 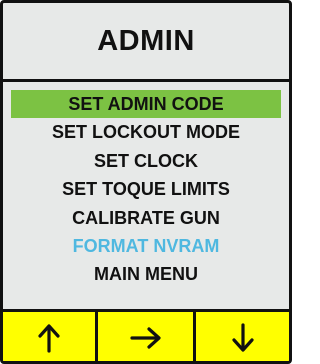 I want to click on arrow-right-icon, so click(x=145, y=338).